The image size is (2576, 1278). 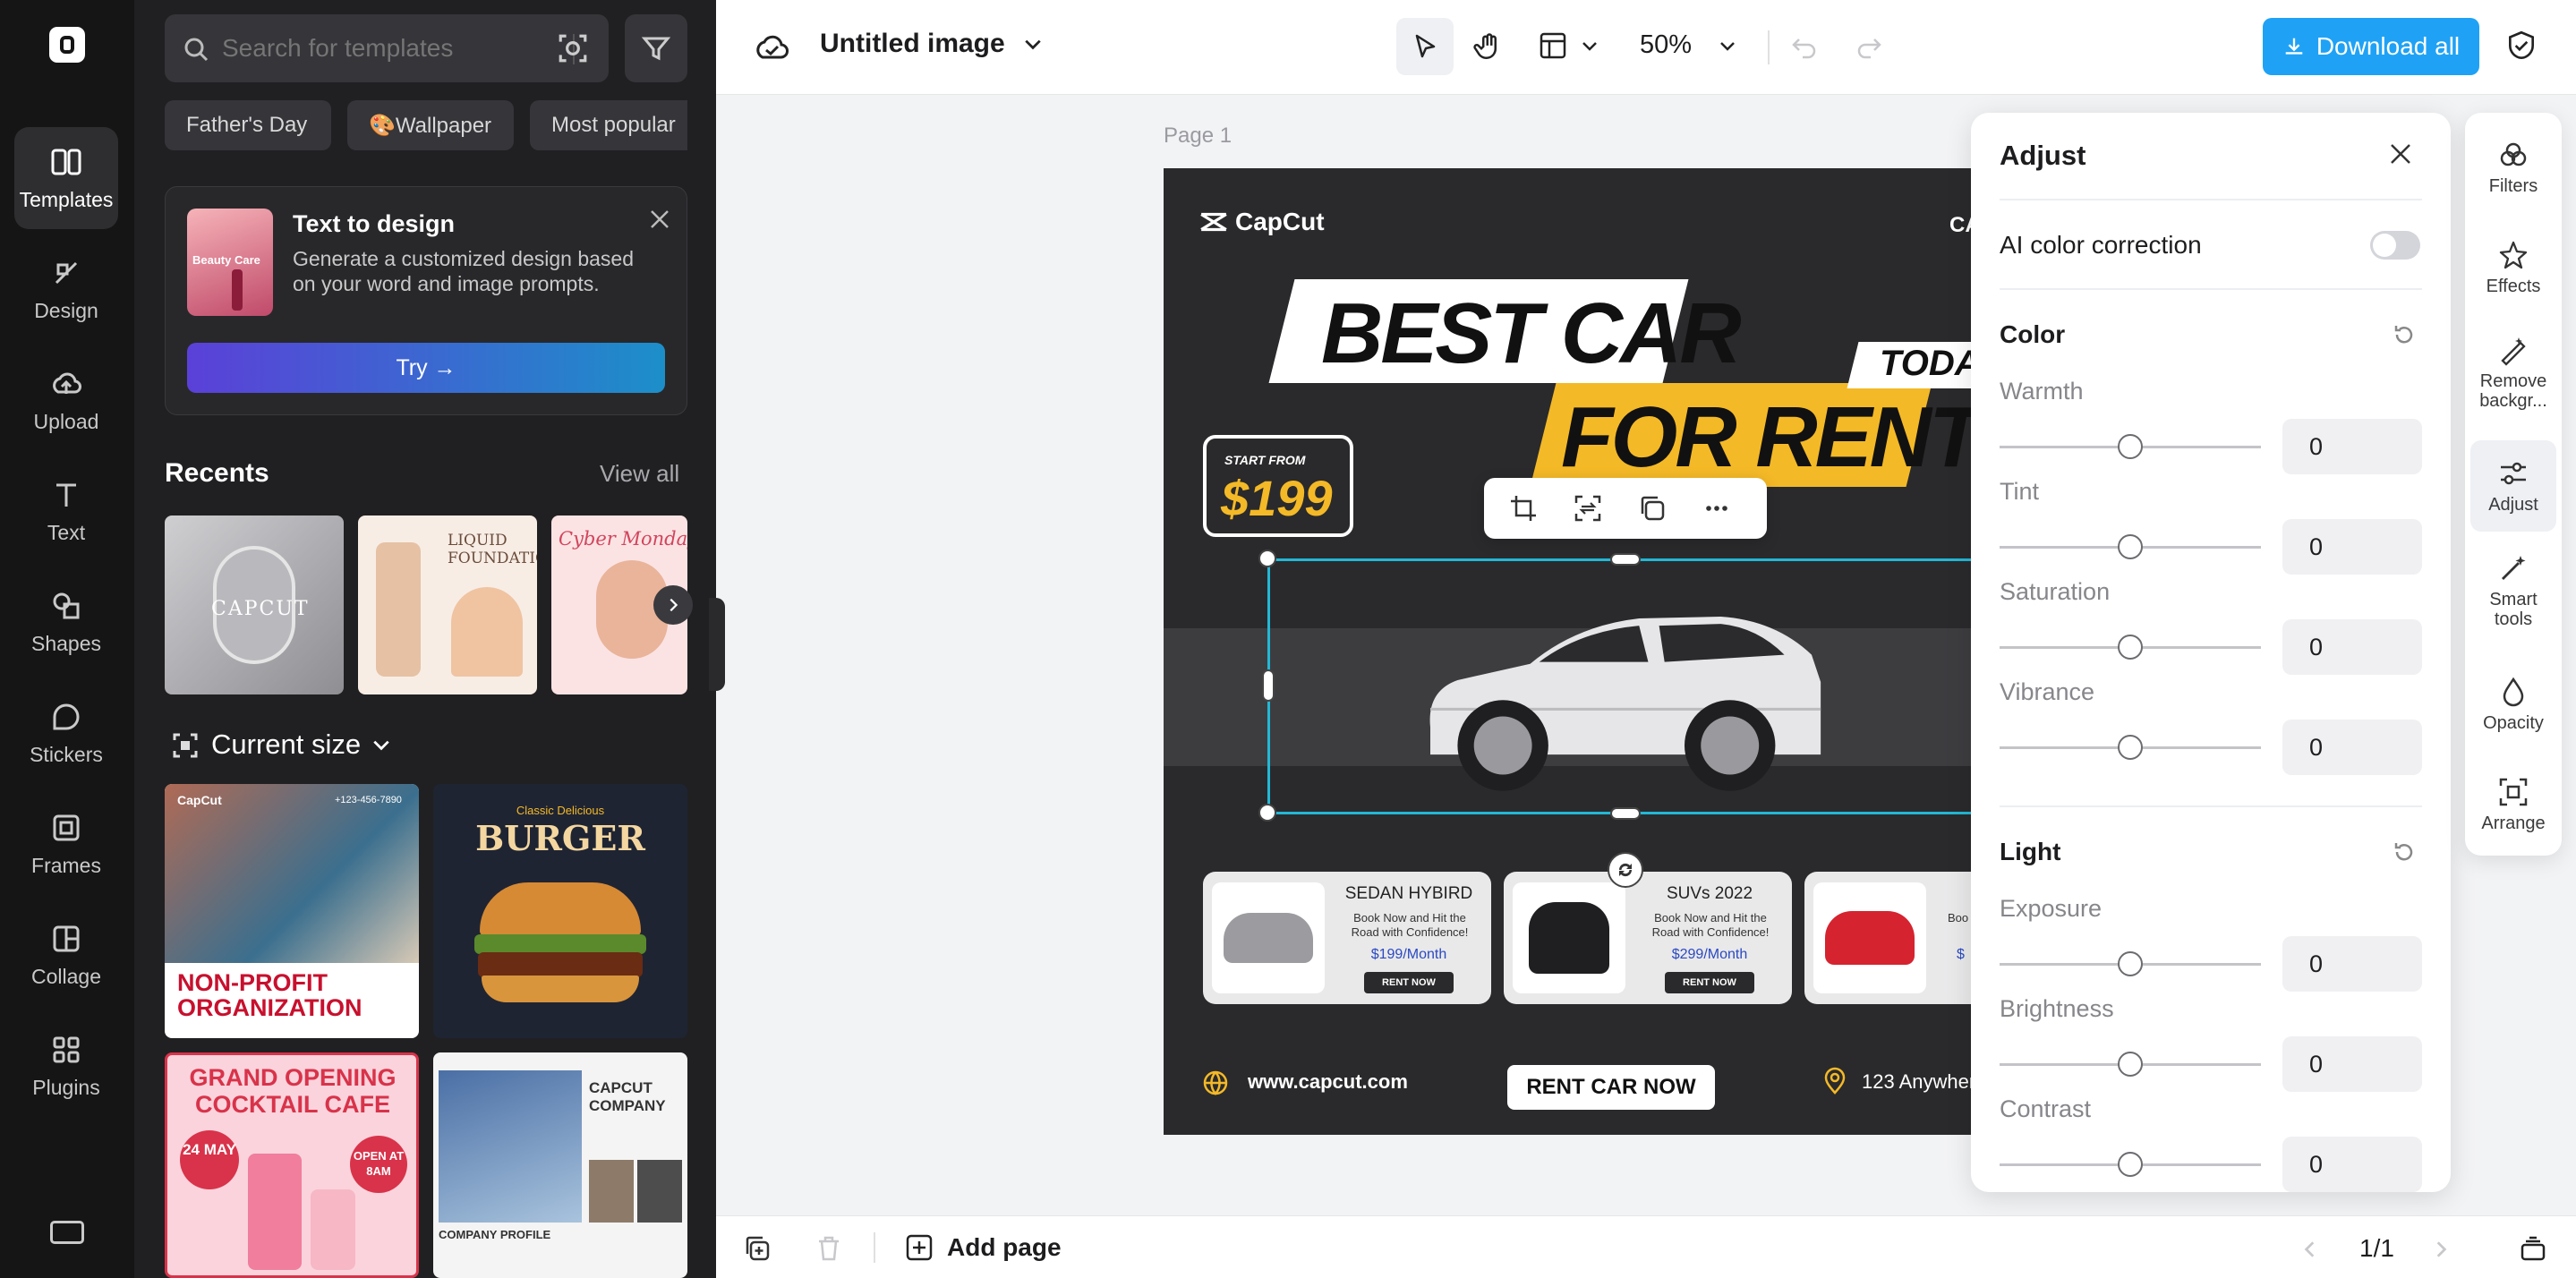 What do you see at coordinates (673, 605) in the screenshot?
I see `recents-next-button` at bounding box center [673, 605].